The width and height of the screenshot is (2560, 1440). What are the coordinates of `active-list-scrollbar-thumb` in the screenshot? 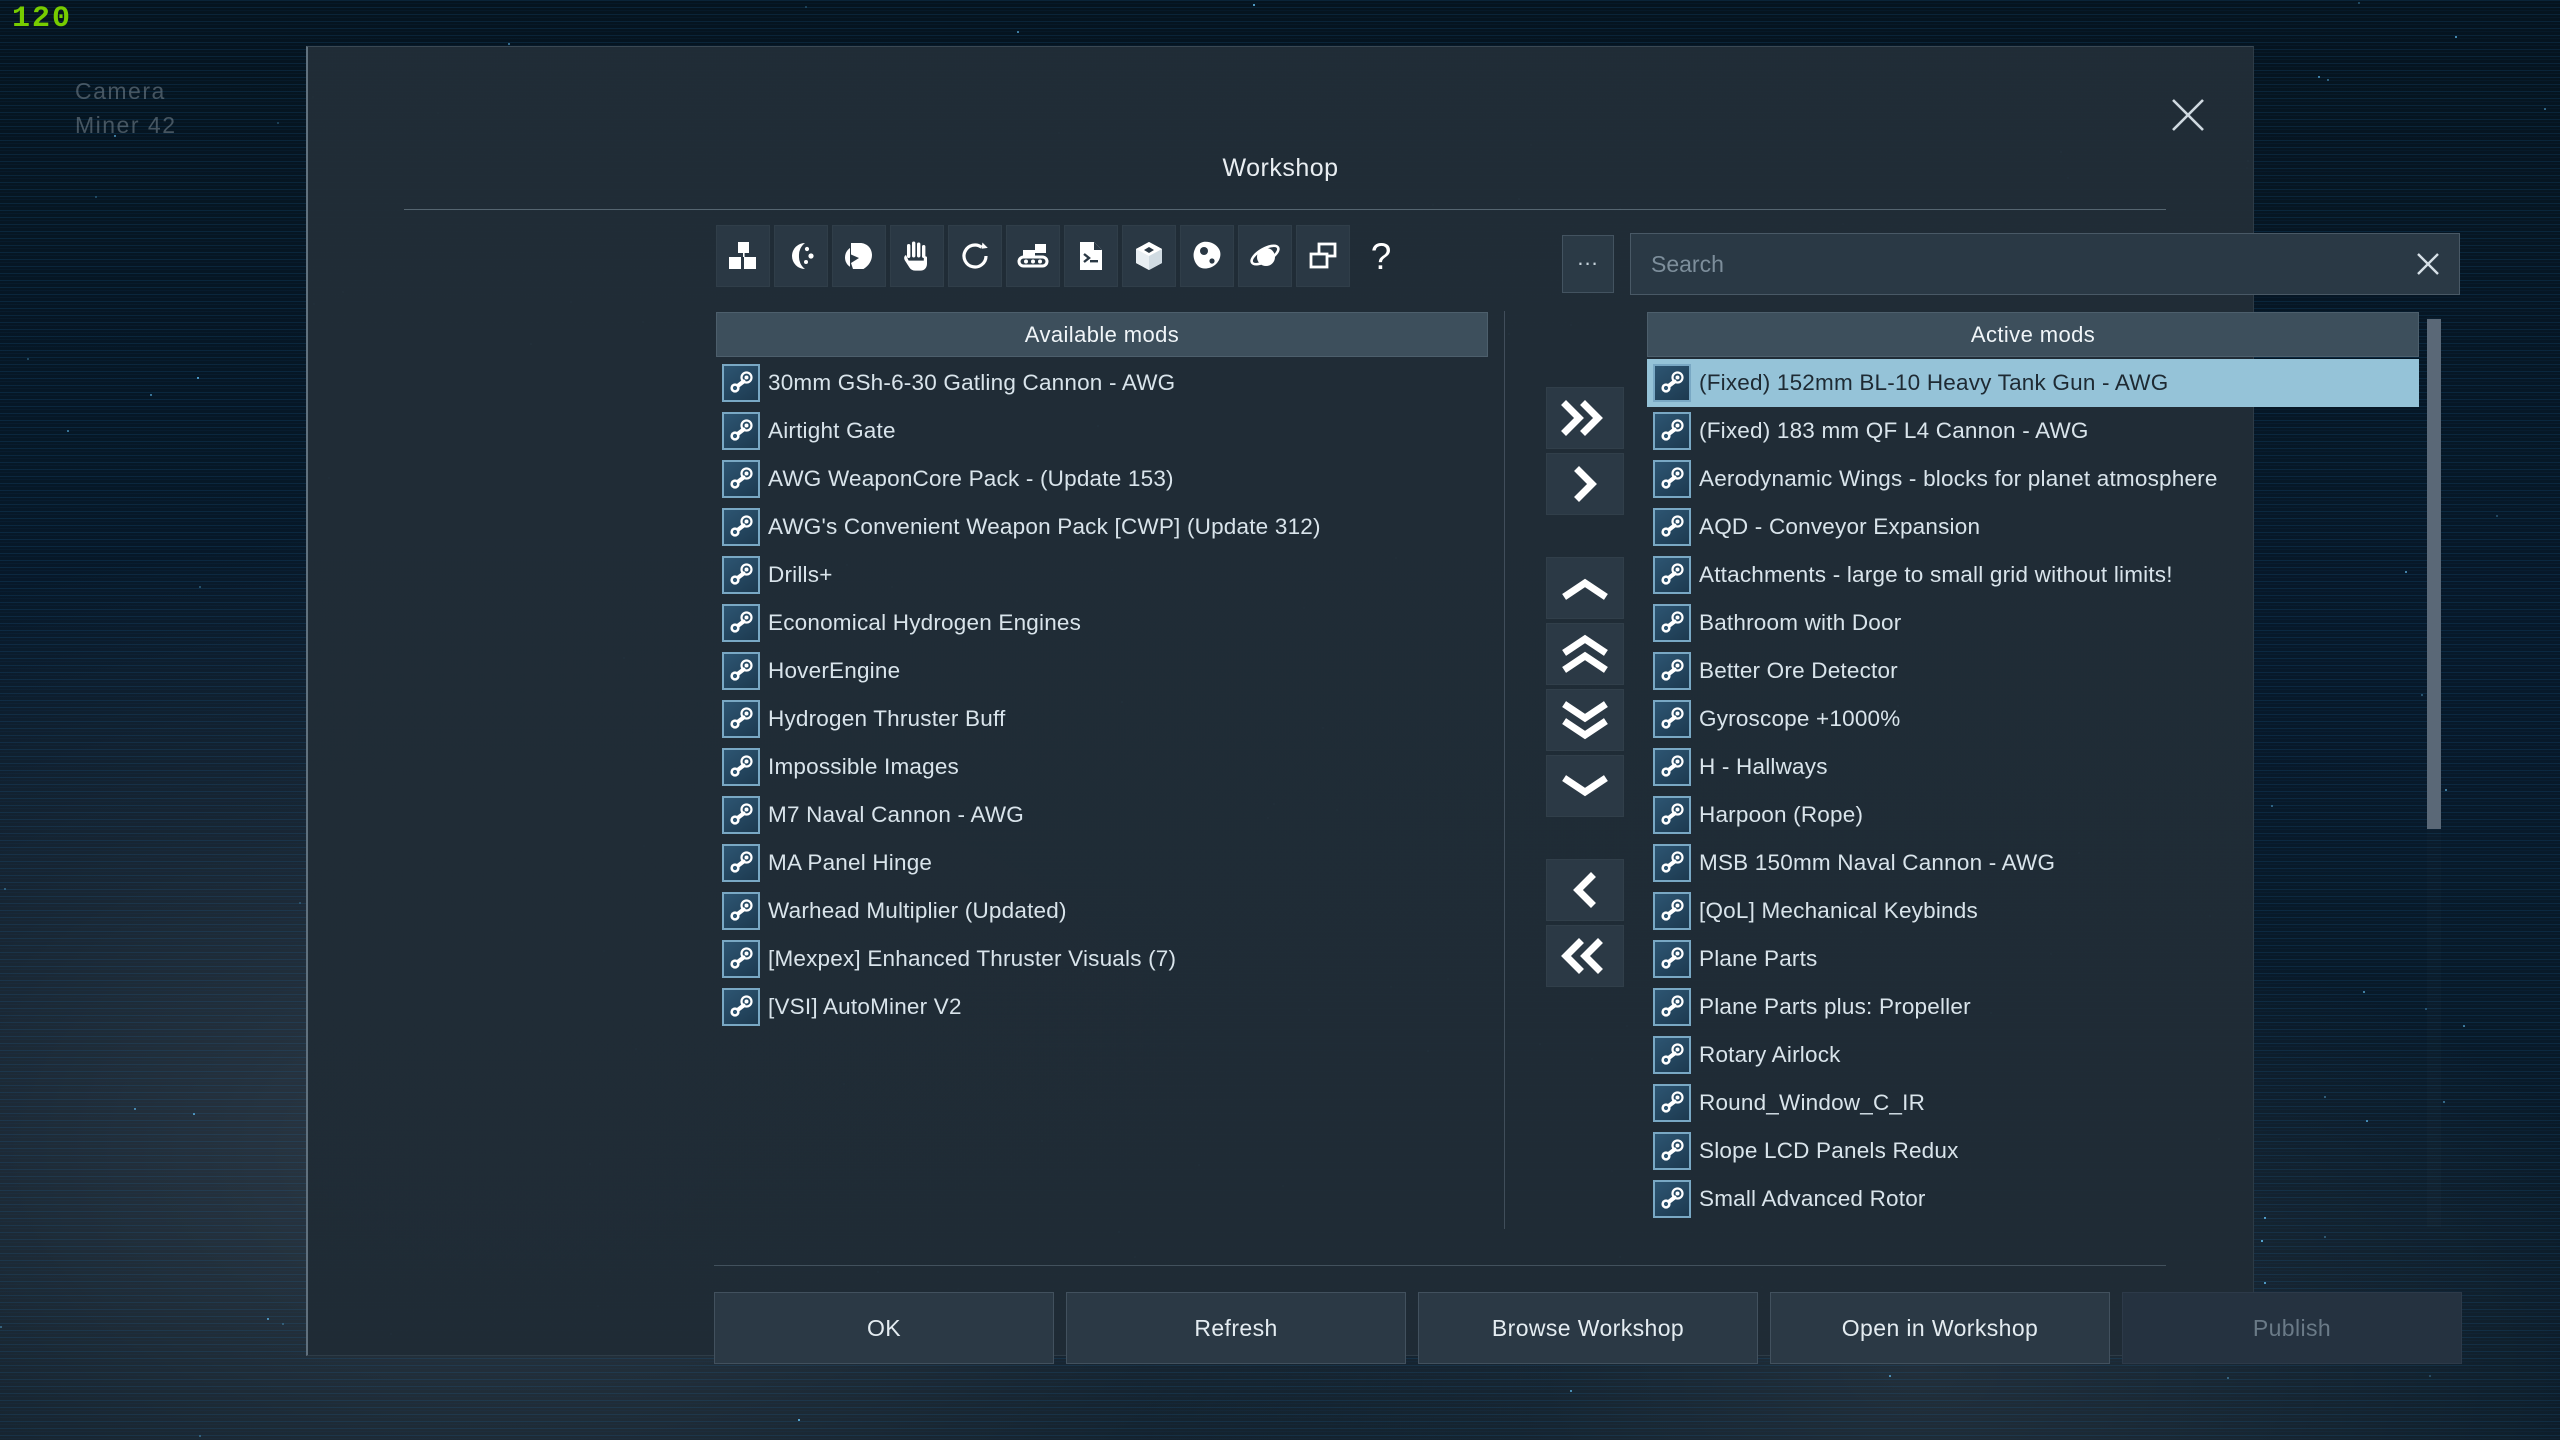 It's located at (2434, 574).